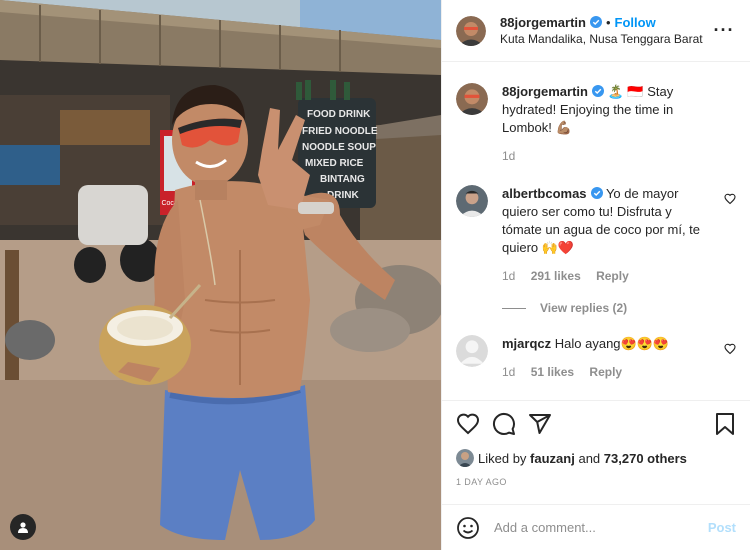 This screenshot has height=550, width=750. Describe the element at coordinates (724, 30) in the screenshot. I see `more-options-icon: ···` at that location.